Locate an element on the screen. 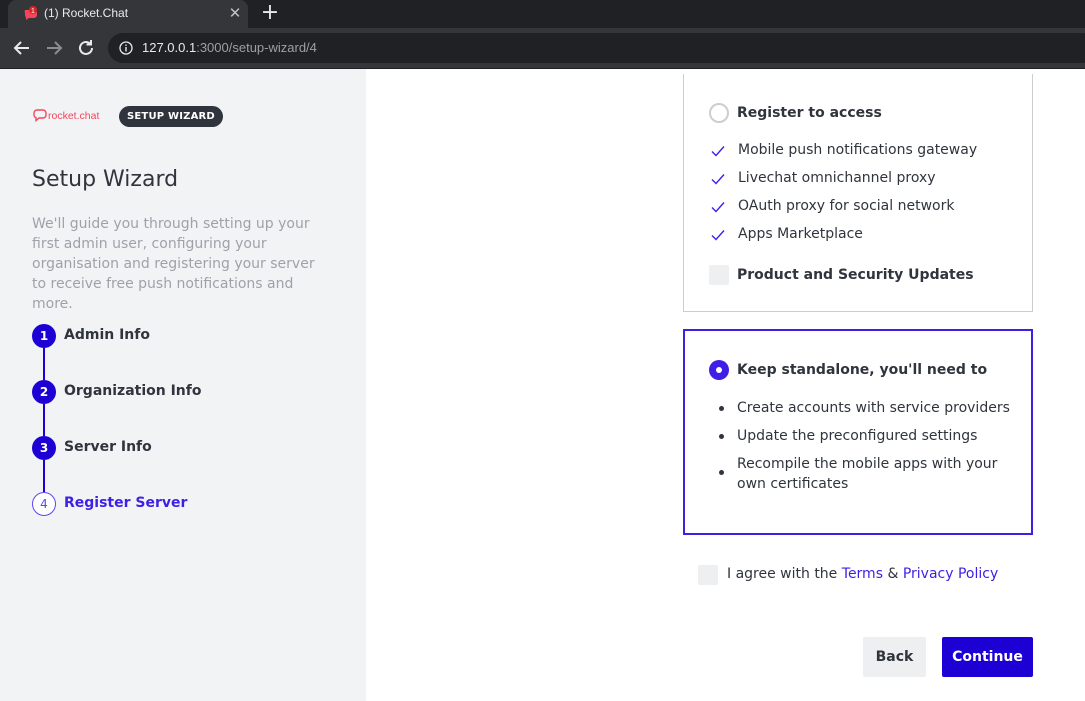 The height and width of the screenshot is (701, 1085). url-path: :3000/setup-wizard/4 is located at coordinates (256, 47).